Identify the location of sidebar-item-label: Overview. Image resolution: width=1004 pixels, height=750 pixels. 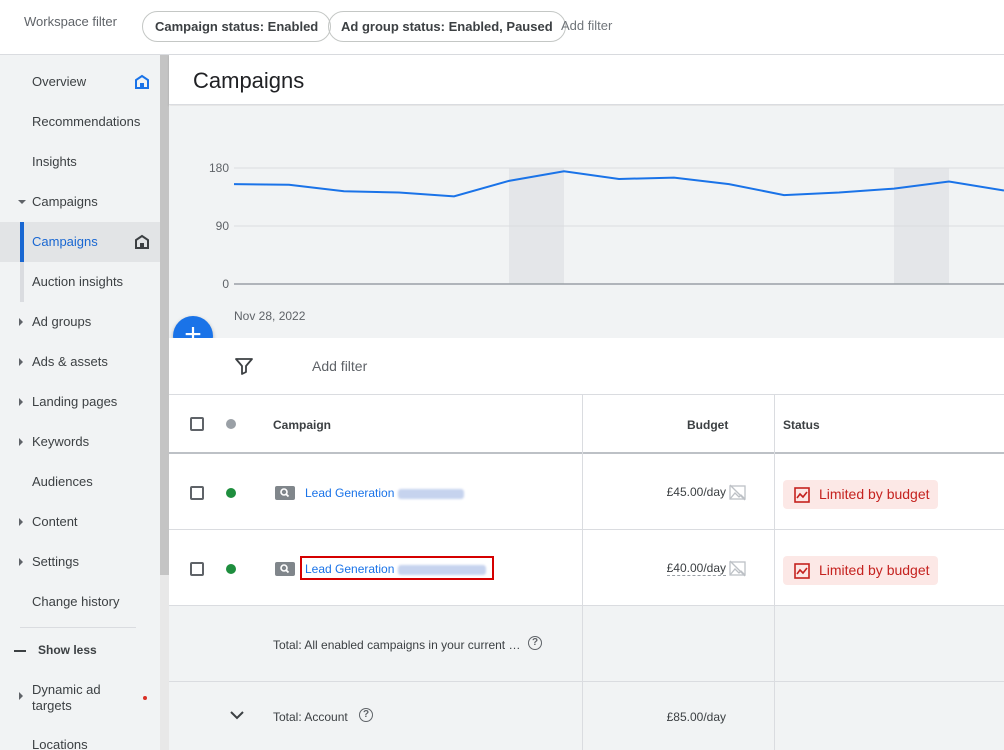
(59, 81).